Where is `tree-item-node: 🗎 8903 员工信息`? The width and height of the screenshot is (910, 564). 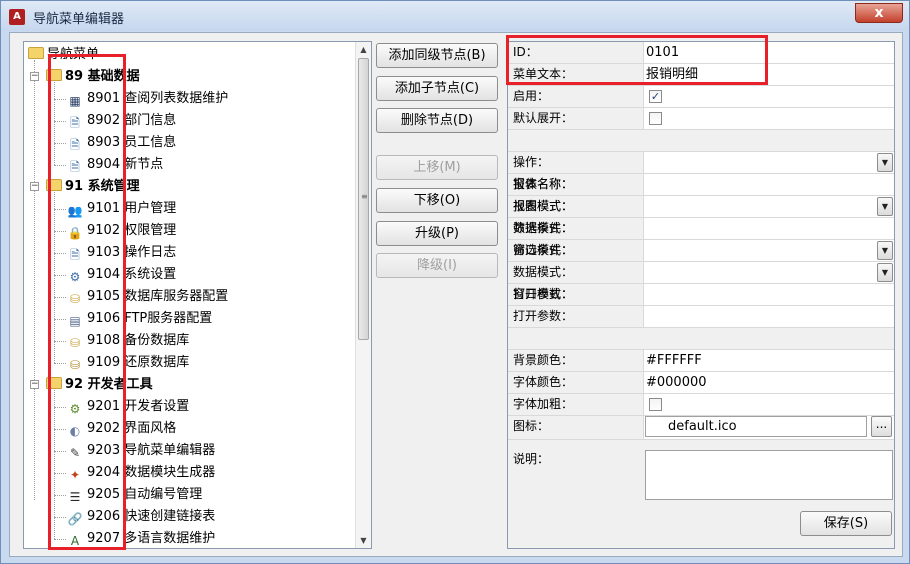 tree-item-node: 🗎 8903 员工信息 is located at coordinates (121, 143).